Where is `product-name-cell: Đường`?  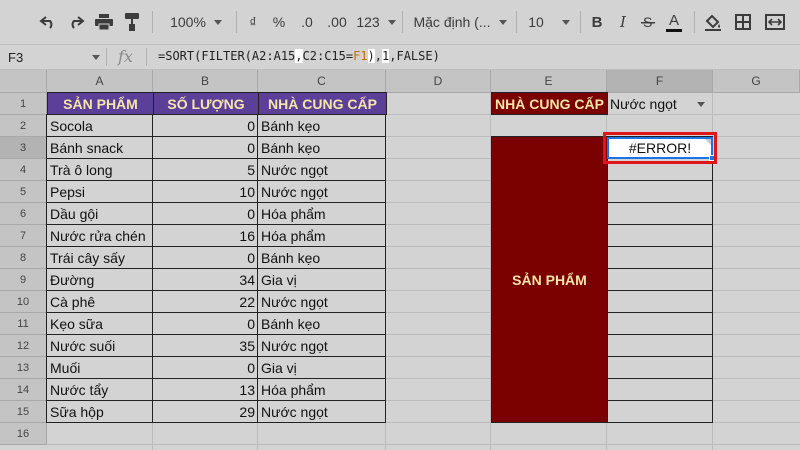 product-name-cell: Đường is located at coordinates (100, 280).